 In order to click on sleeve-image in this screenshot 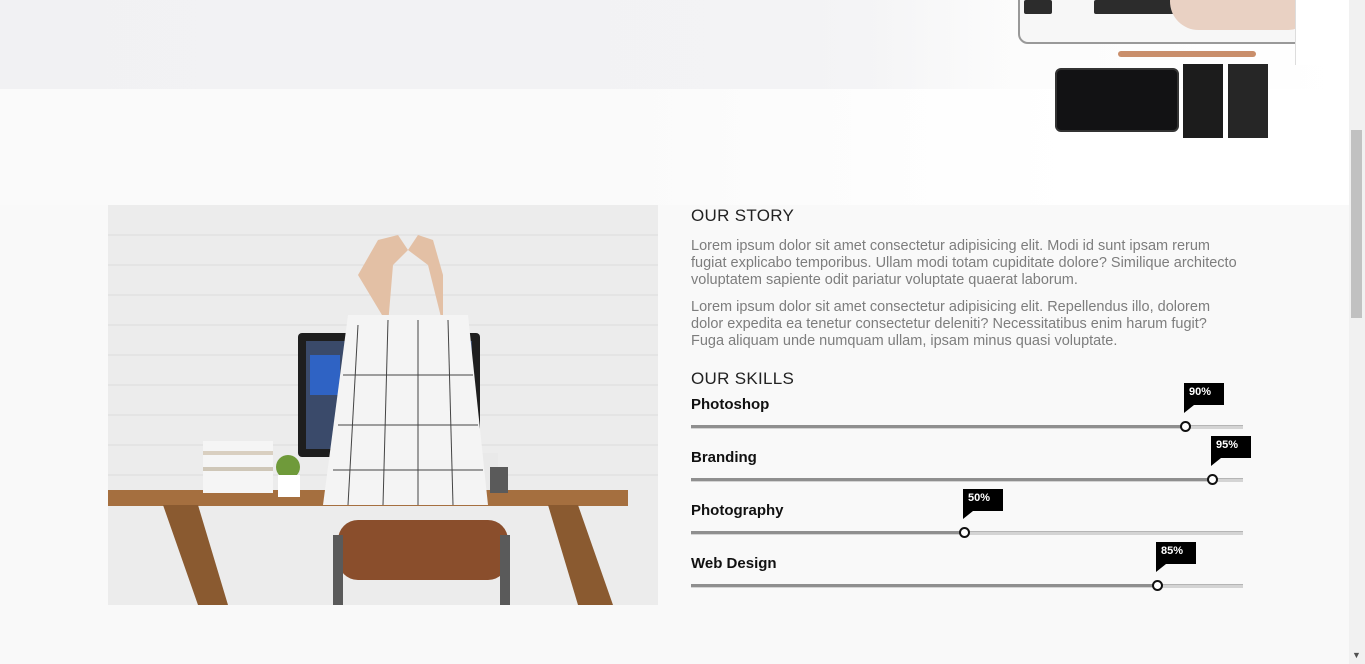, I will do `click(1322, 32)`.